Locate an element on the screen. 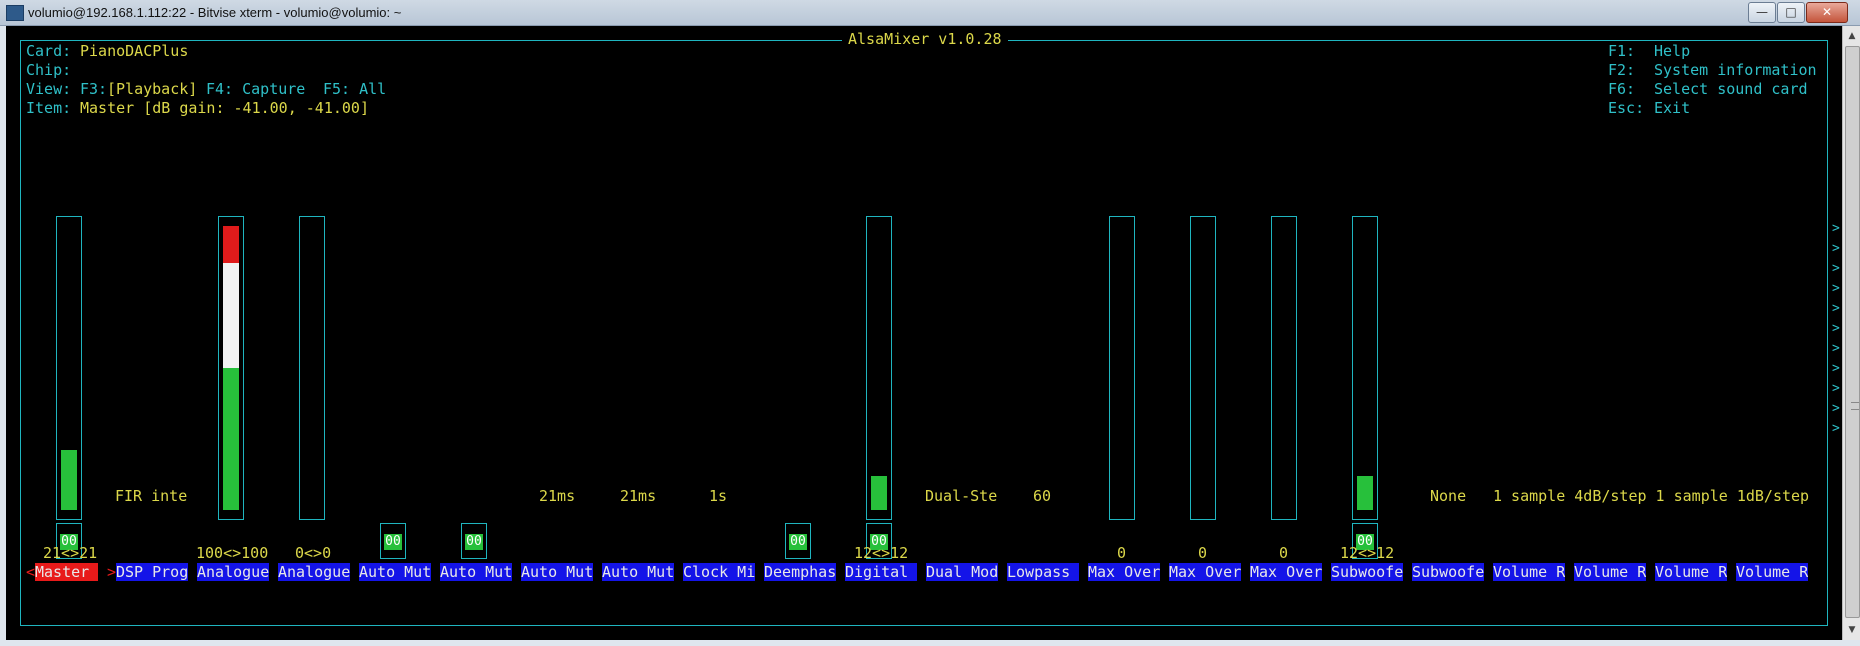 The height and width of the screenshot is (646, 1860). alsamixer-title: AlsaMixer v1.0.28 is located at coordinates (925, 39).